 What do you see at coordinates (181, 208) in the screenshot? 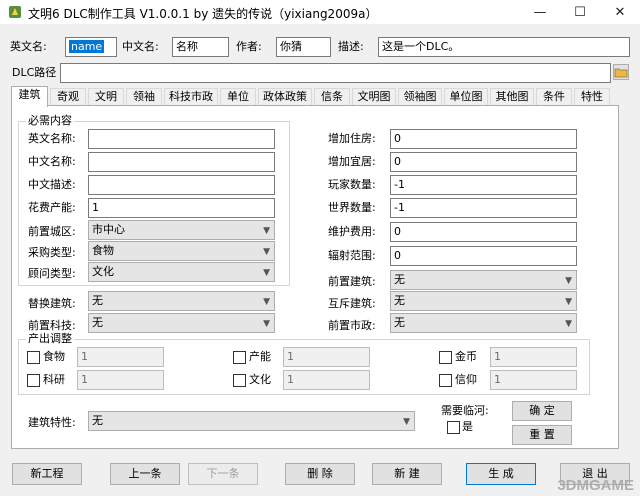
I see `cost-field: 1` at bounding box center [181, 208].